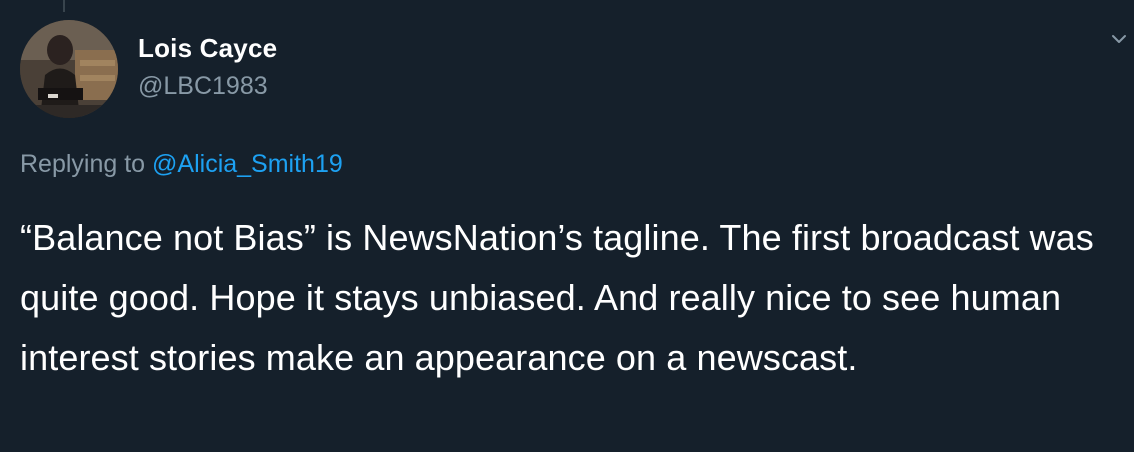 The image size is (1134, 452). I want to click on replying-to: Replying to @Alicia_Smith19, so click(181, 164).